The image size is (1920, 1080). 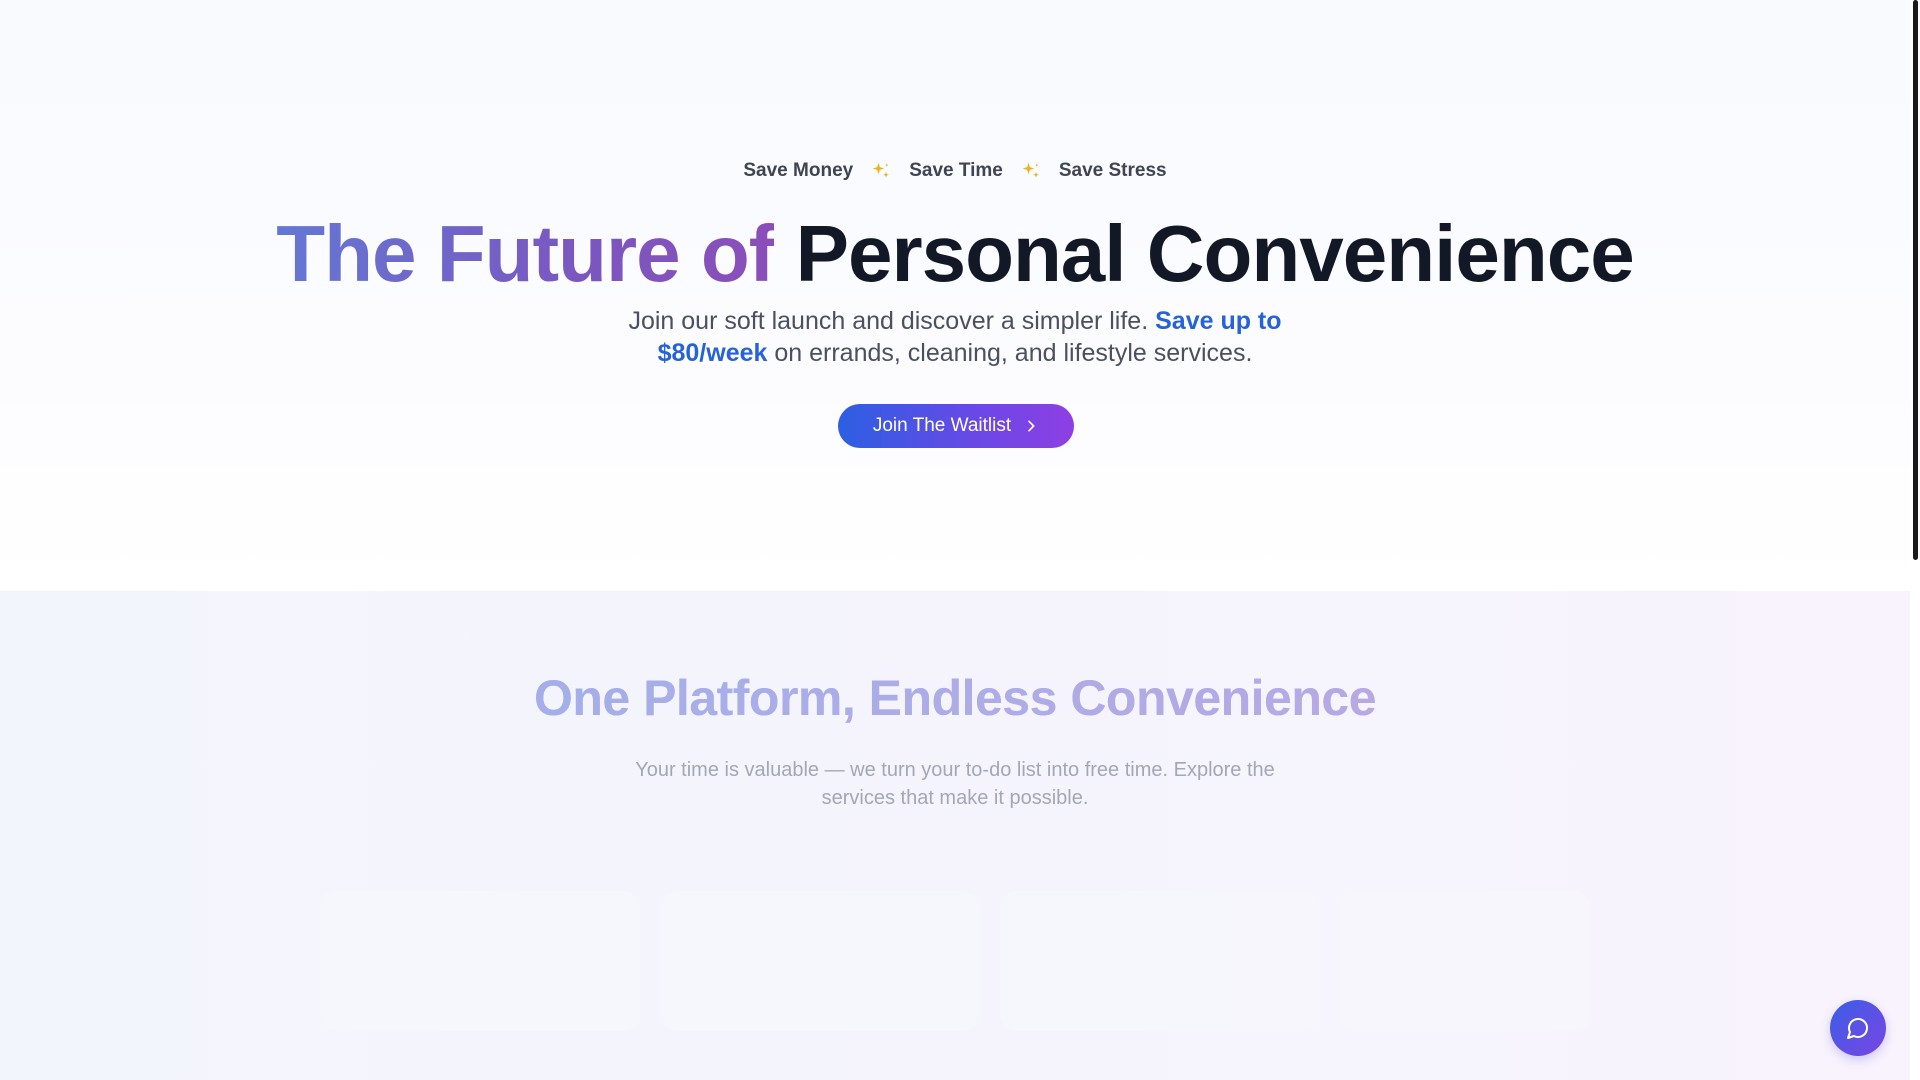 What do you see at coordinates (1915, 280) in the screenshot?
I see `scrollbar-thumb` at bounding box center [1915, 280].